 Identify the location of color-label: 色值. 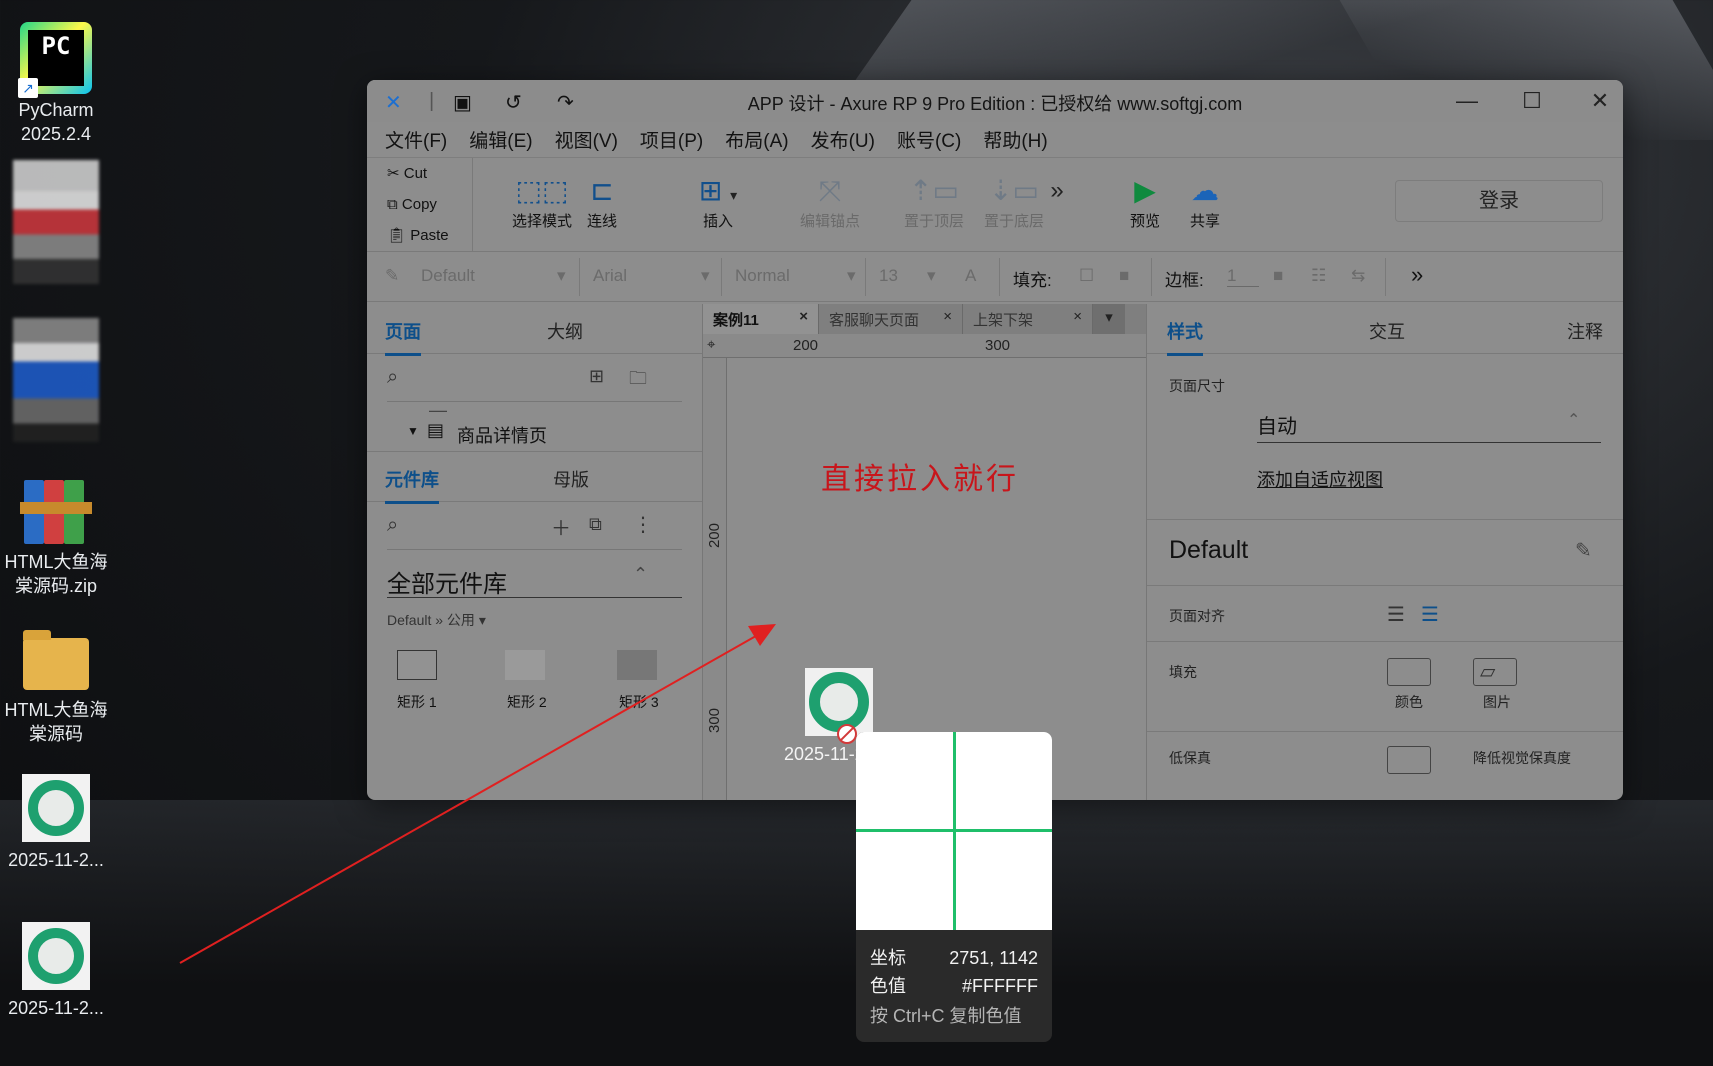
(888, 986).